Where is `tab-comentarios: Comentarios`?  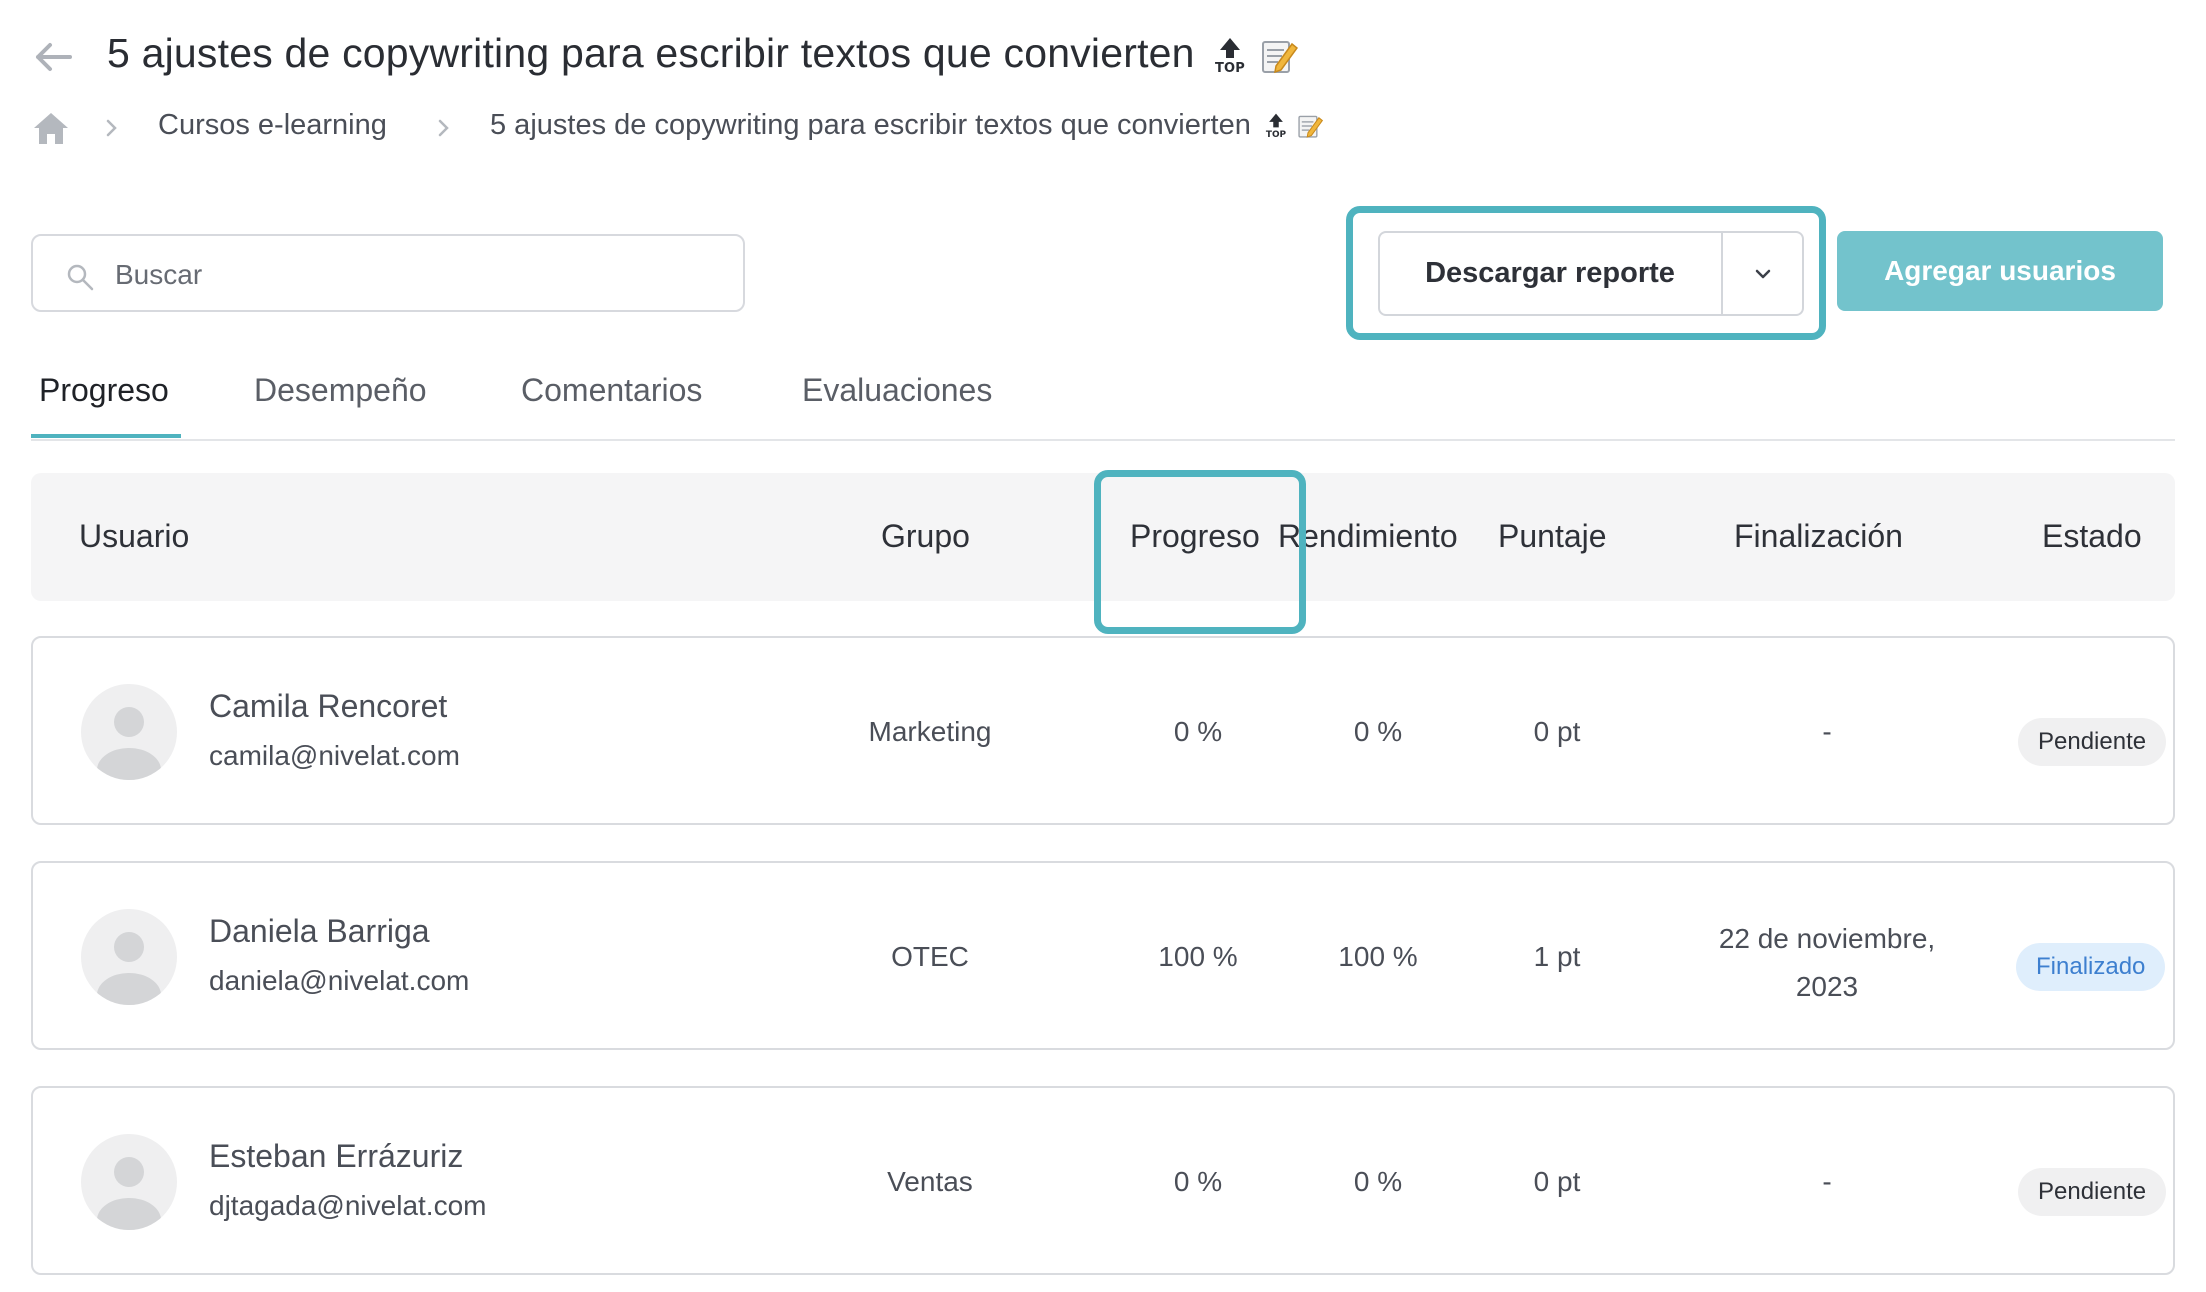
tab-comentarios: Comentarios is located at coordinates (611, 390).